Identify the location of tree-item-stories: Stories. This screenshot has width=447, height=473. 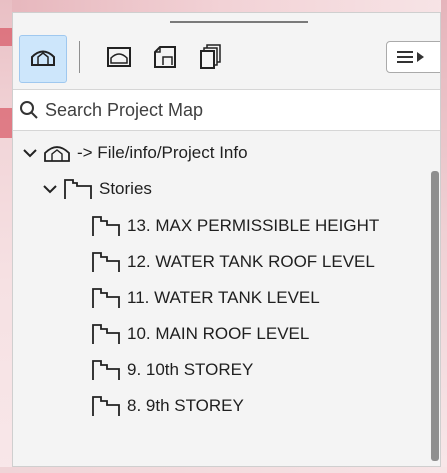
(97, 189).